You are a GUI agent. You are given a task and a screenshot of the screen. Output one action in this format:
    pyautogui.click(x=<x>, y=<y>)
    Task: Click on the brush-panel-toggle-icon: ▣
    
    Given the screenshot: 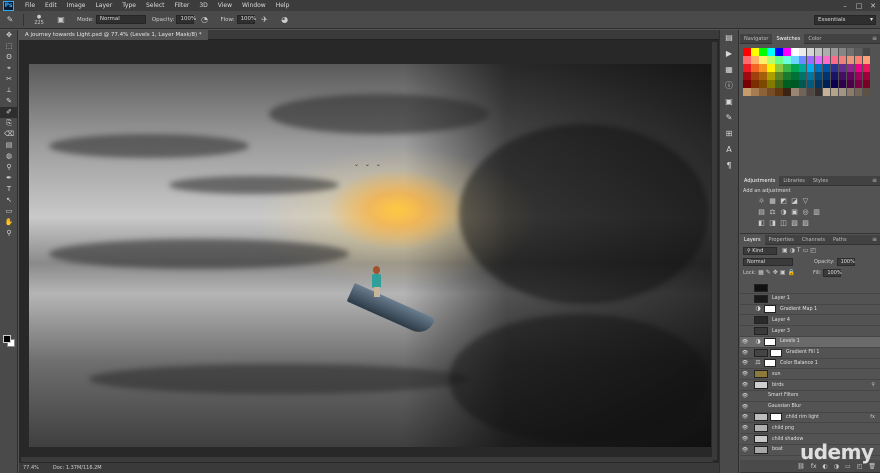 What is the action you would take?
    pyautogui.click(x=61, y=20)
    